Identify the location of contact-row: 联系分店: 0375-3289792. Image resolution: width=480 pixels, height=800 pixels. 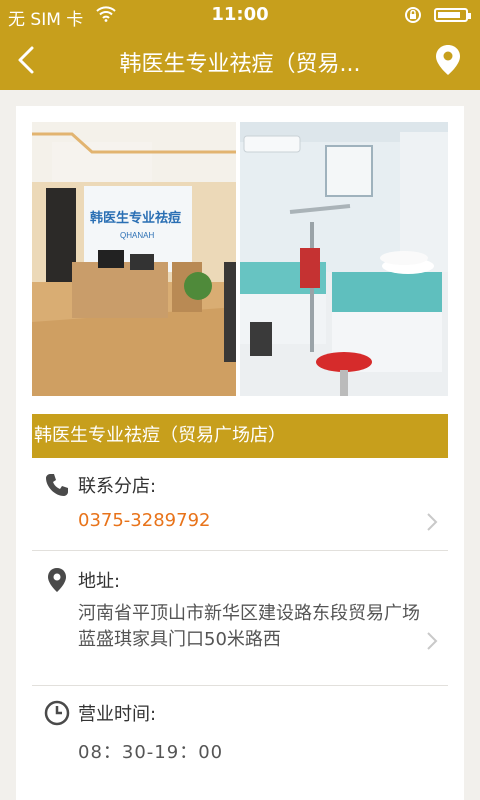
(240, 504).